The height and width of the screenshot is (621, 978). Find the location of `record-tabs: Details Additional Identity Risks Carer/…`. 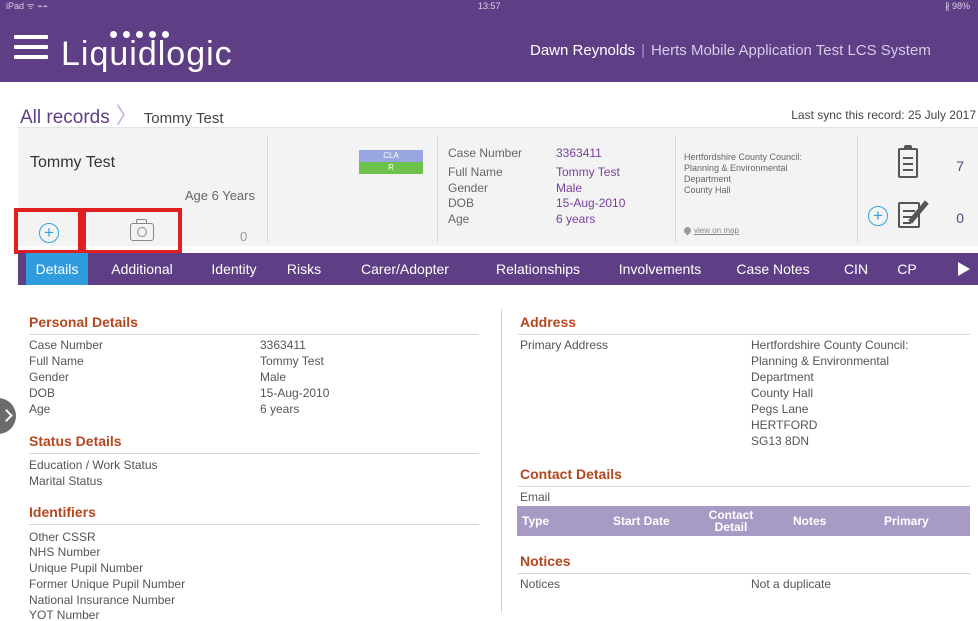

record-tabs: Details Additional Identity Risks Carer/… is located at coordinates (498, 269).